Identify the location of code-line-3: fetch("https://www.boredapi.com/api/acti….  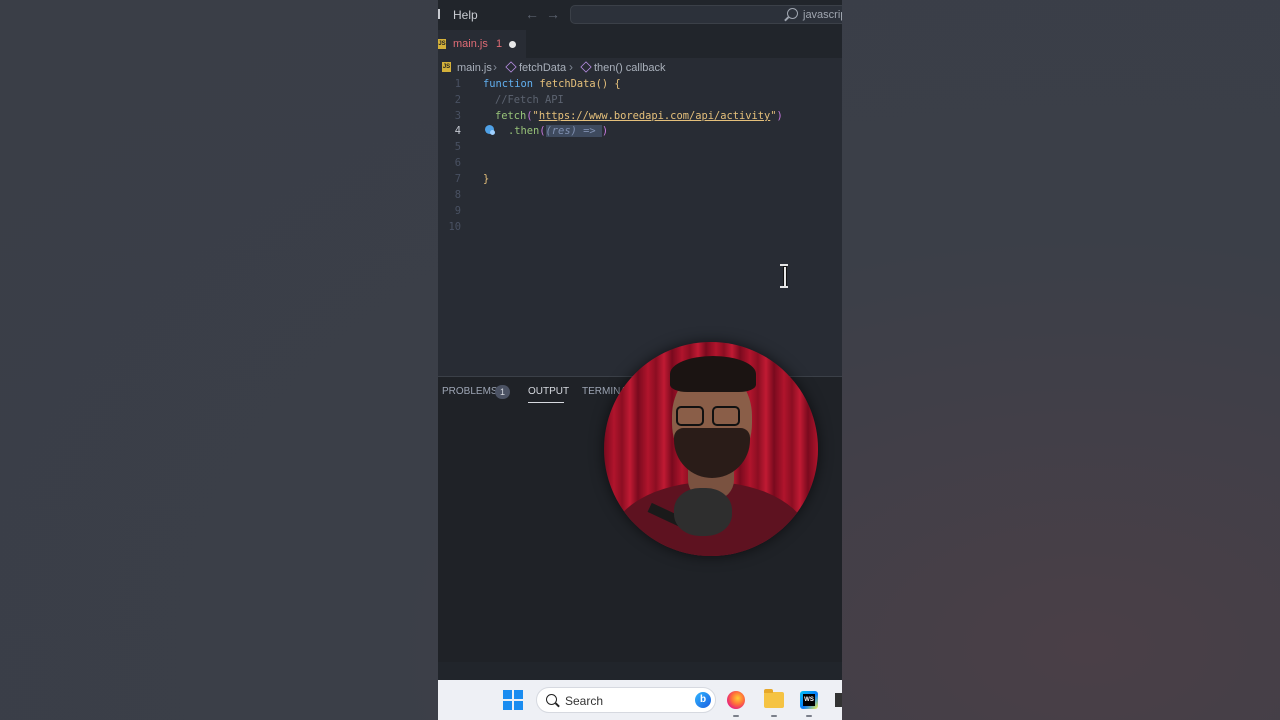
(639, 116).